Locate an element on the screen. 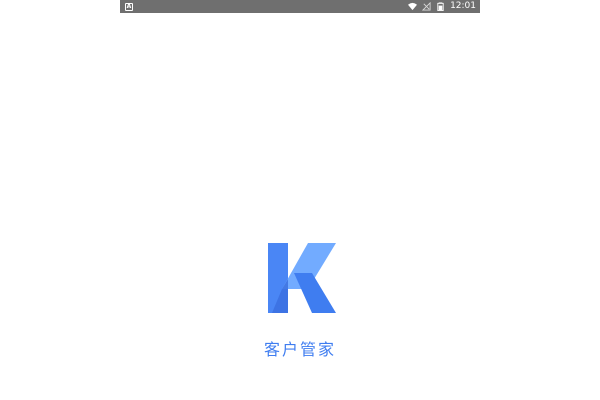 The height and width of the screenshot is (400, 600). status-bar: A 12:01 is located at coordinates (300, 6).